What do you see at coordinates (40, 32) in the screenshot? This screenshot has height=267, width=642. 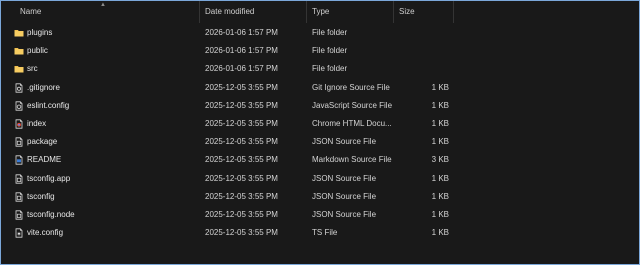 I see `file-name: plugins` at bounding box center [40, 32].